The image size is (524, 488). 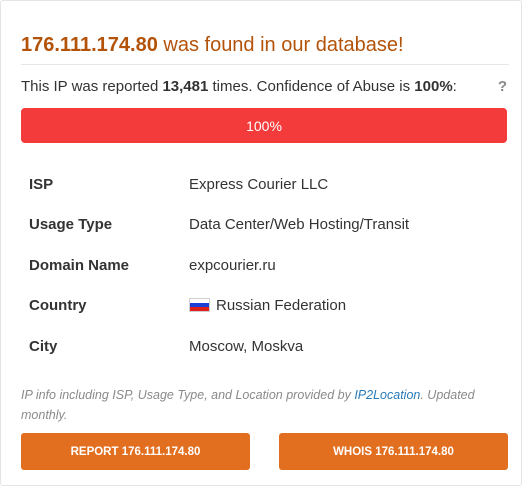 What do you see at coordinates (41, 184) in the screenshot?
I see `row-key-isp: ISP` at bounding box center [41, 184].